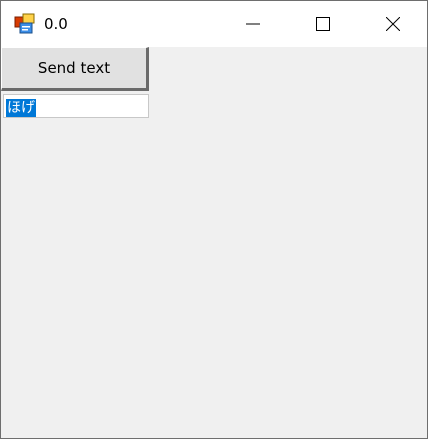  What do you see at coordinates (76, 106) in the screenshot?
I see `text-input: ほげ` at bounding box center [76, 106].